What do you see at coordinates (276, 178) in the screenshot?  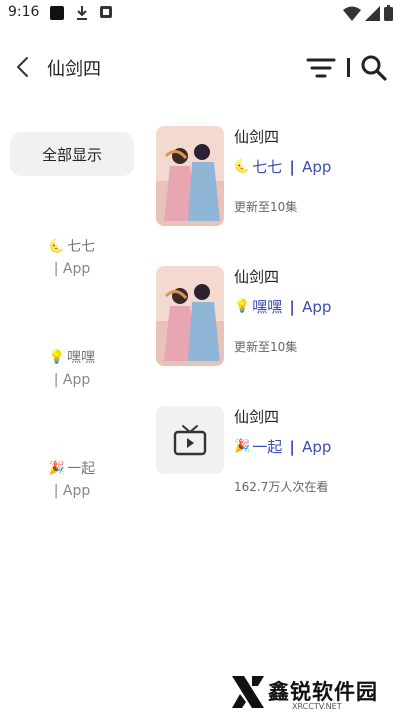 I see `result-card: 仙剑四 🌜 七七 | App 更新至10集` at bounding box center [276, 178].